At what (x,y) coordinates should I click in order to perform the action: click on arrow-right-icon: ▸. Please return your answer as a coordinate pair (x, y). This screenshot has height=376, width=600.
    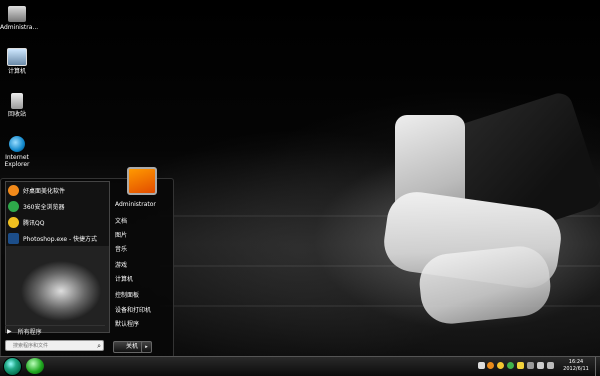
    Looking at the image, I should click on (146, 347).